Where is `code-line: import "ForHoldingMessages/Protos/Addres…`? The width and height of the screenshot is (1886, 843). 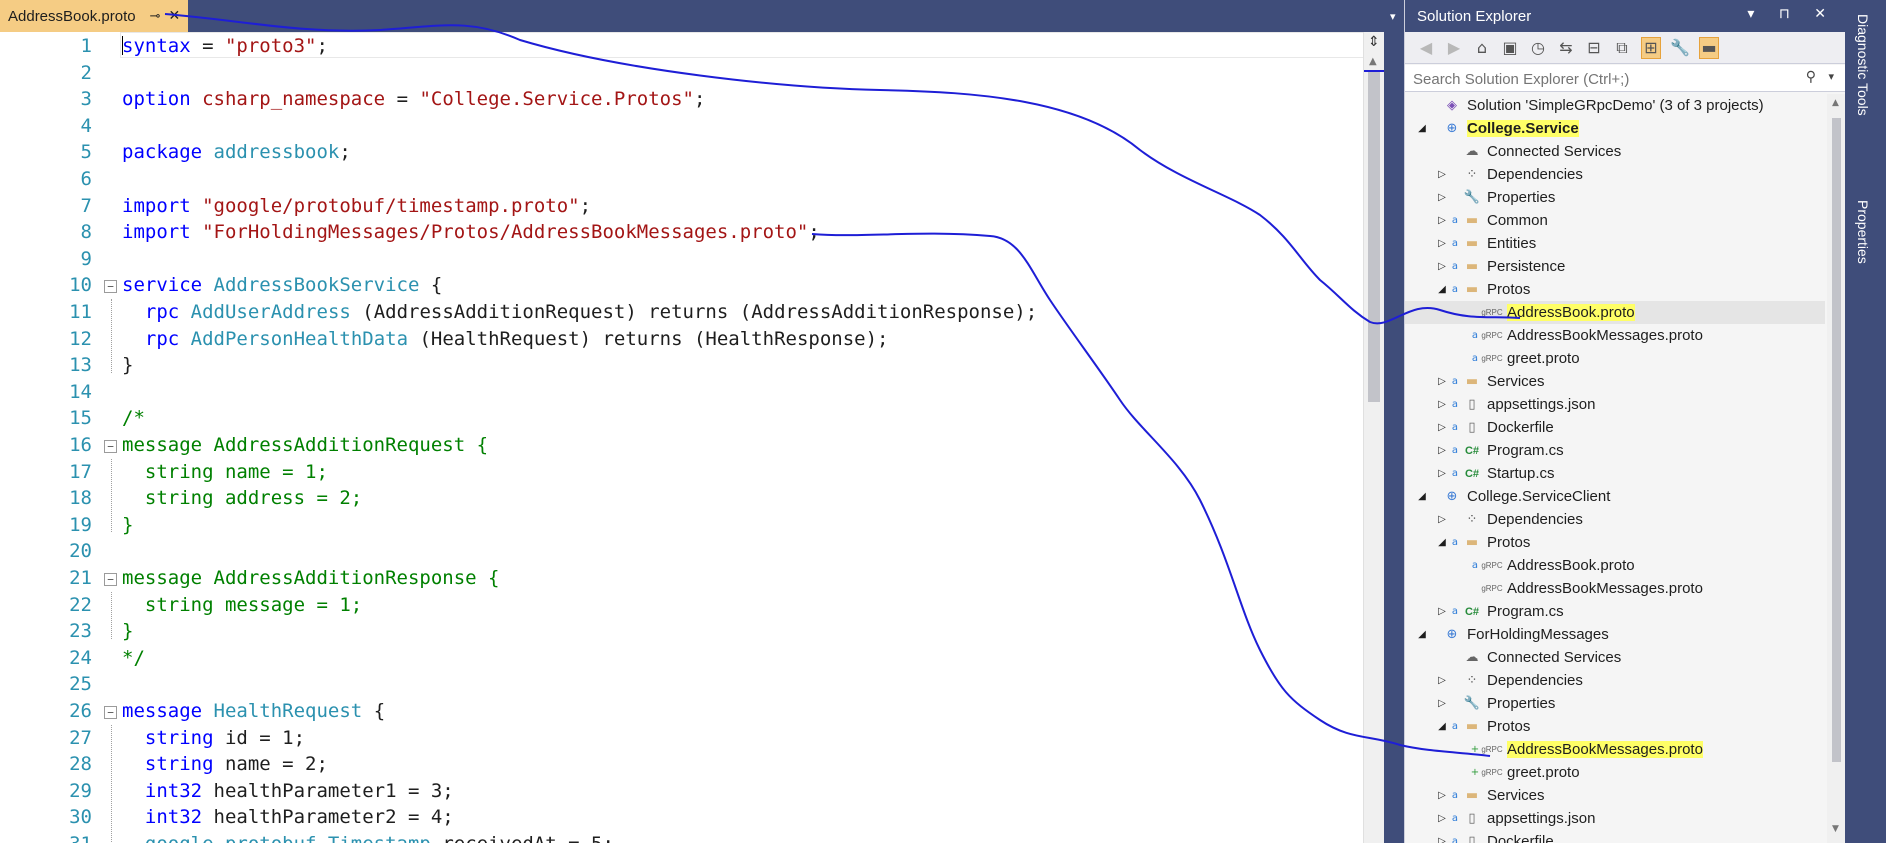
code-line: import "ForHoldingMessages/Protos/Addres… is located at coordinates (471, 232).